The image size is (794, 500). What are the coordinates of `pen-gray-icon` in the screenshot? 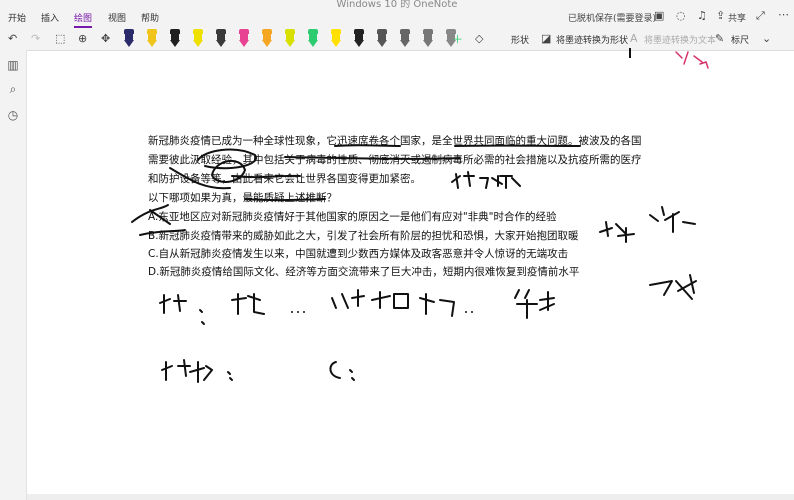 It's located at (221, 38).